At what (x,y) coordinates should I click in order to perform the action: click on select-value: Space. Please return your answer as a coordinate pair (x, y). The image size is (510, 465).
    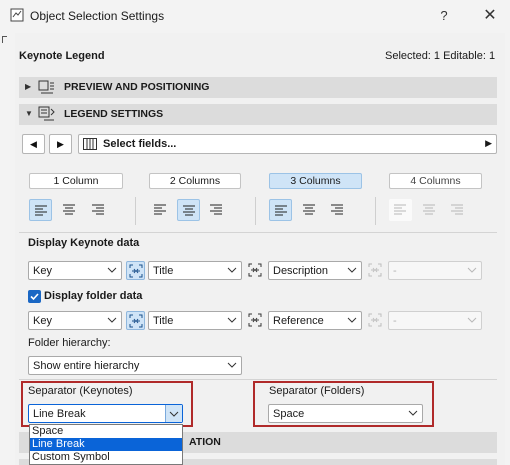
    Looking at the image, I should click on (289, 414).